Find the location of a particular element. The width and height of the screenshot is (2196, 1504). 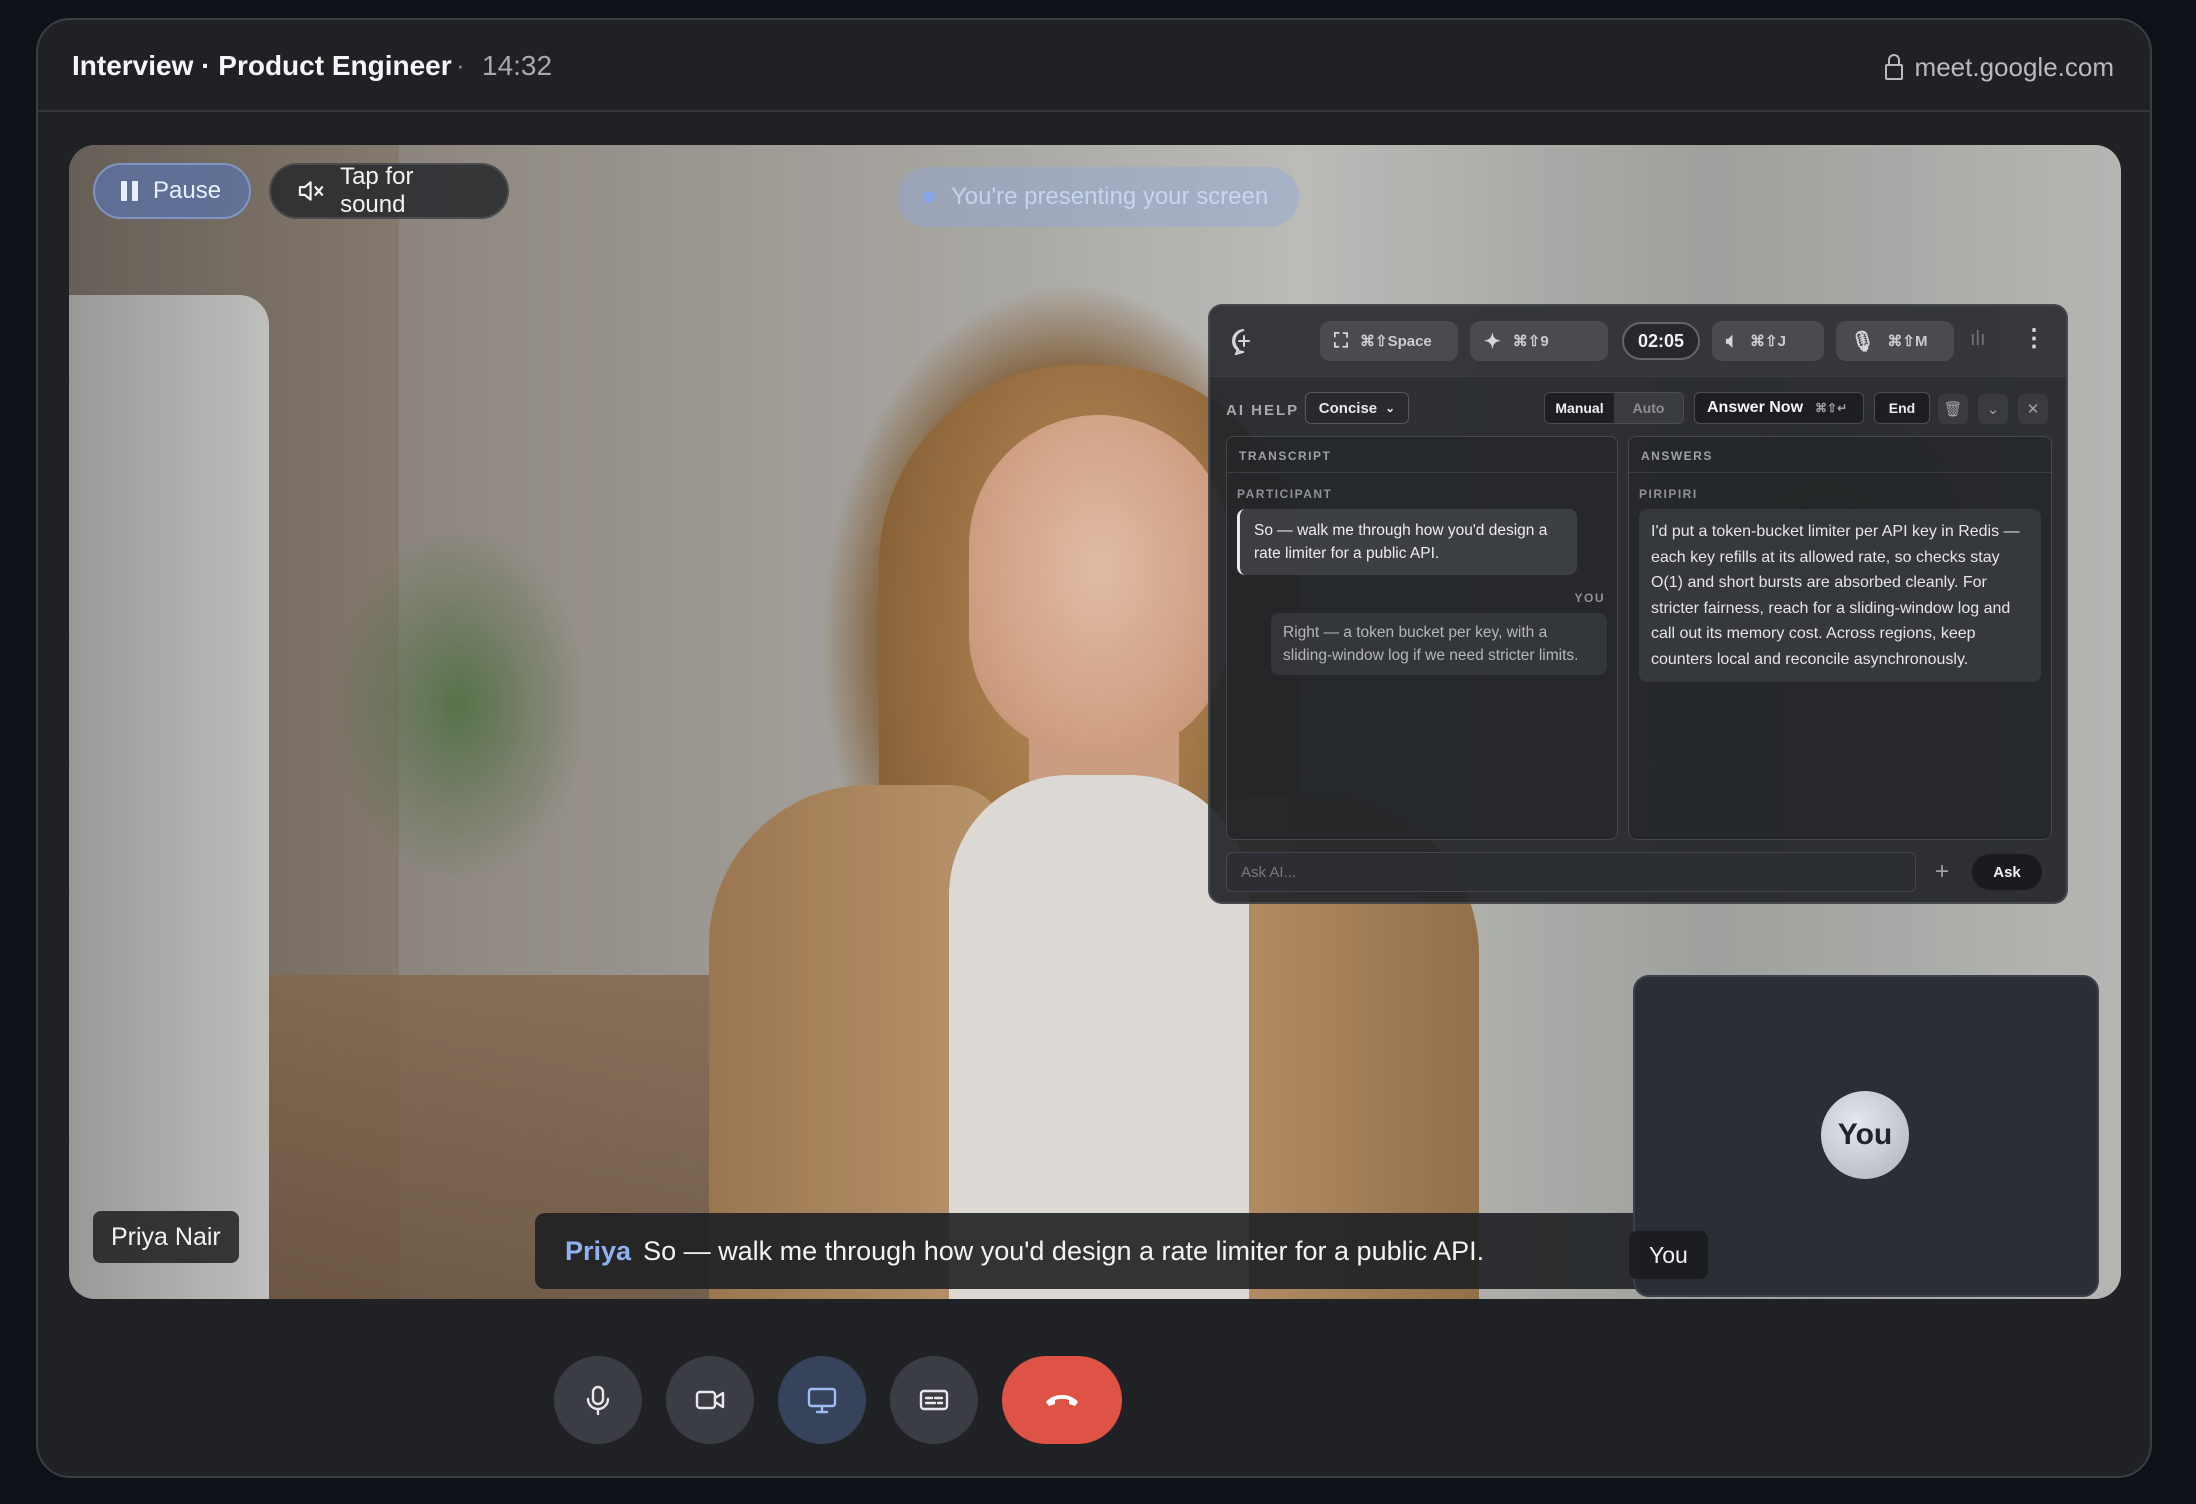

mode-auto-option: Auto is located at coordinates (1648, 408).